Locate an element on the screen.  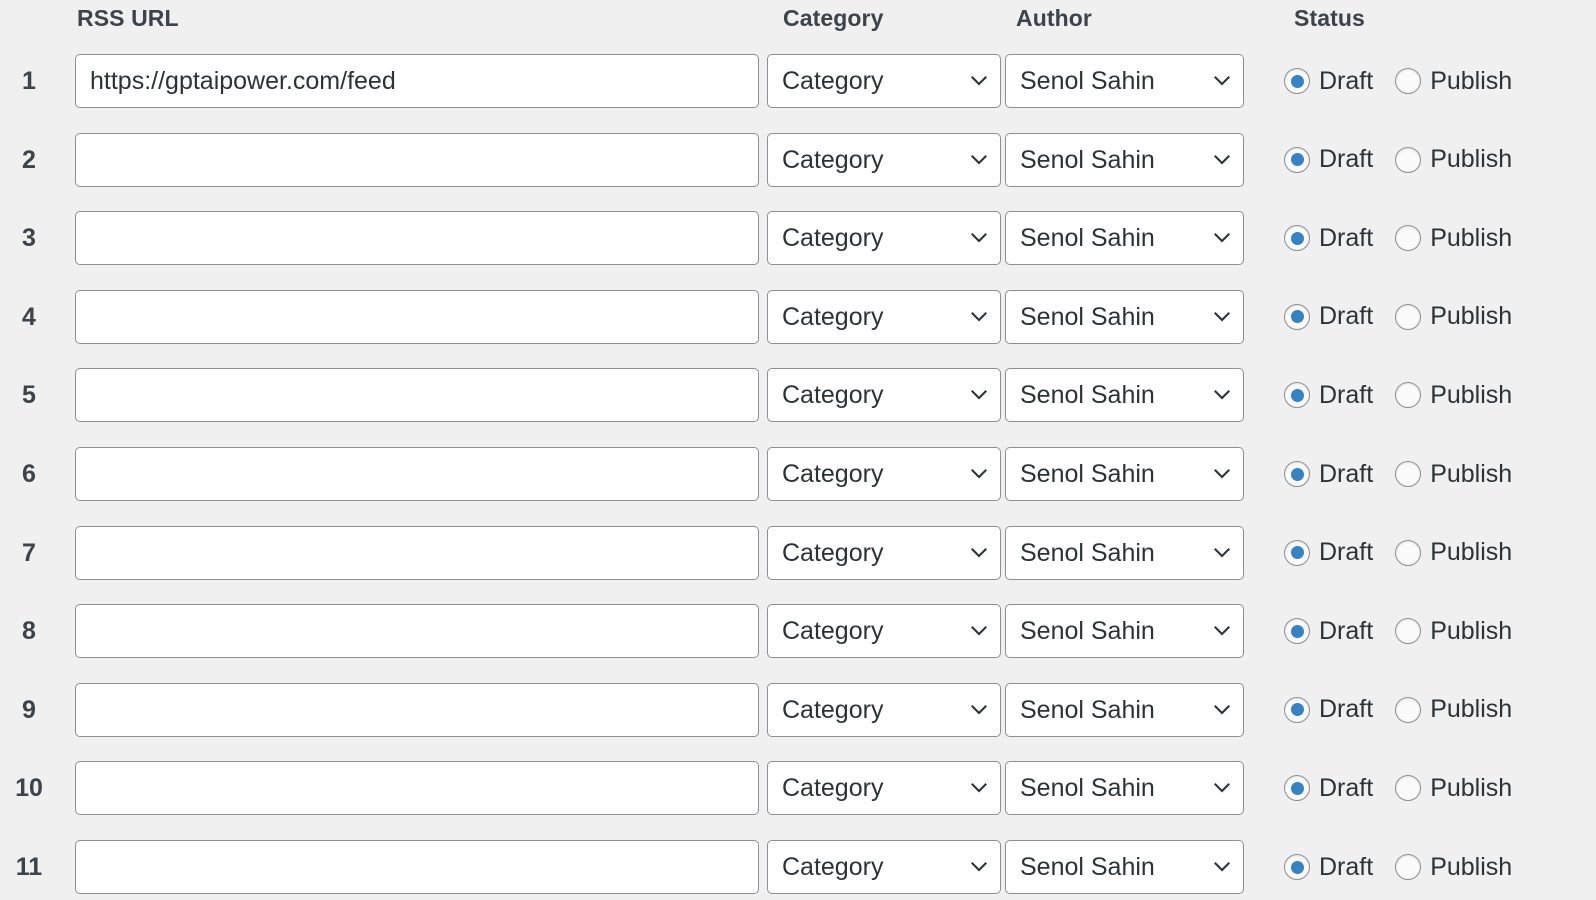
row-number: 9 is located at coordinates (29, 709).